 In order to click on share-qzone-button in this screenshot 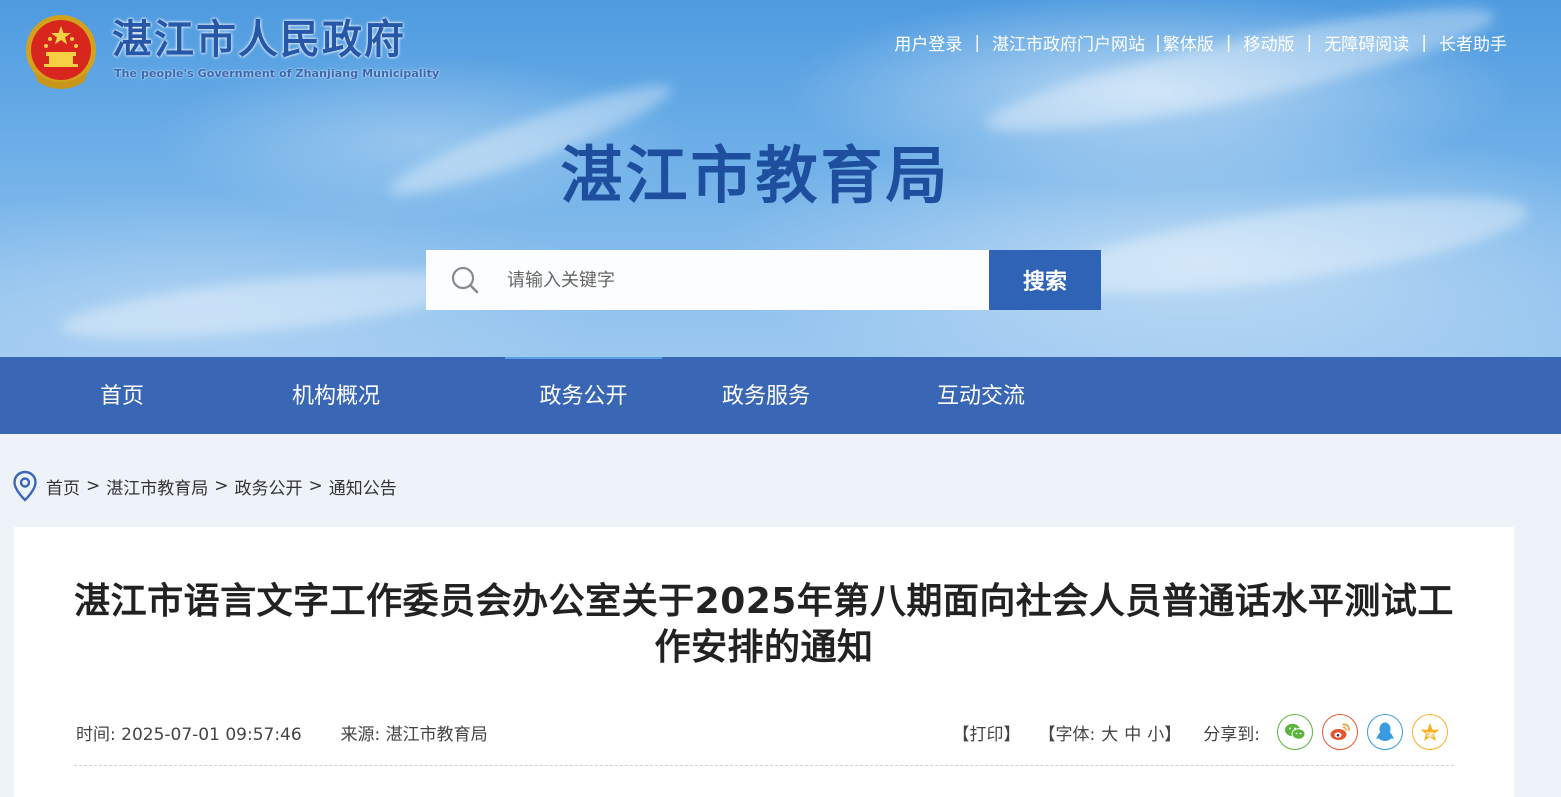, I will do `click(1430, 732)`.